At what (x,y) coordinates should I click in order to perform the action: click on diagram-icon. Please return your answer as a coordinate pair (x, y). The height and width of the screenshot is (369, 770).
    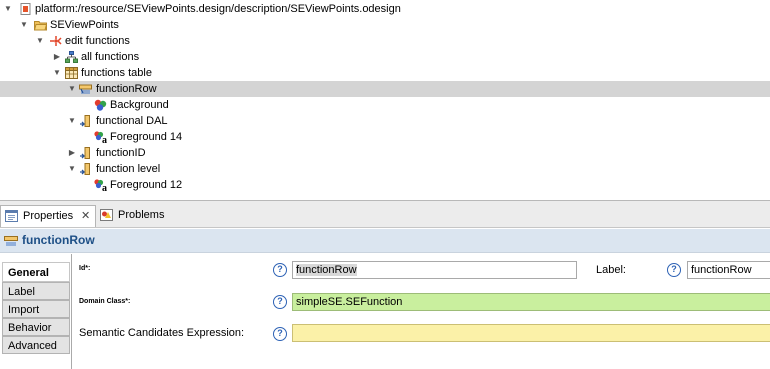
    Looking at the image, I should click on (71, 57).